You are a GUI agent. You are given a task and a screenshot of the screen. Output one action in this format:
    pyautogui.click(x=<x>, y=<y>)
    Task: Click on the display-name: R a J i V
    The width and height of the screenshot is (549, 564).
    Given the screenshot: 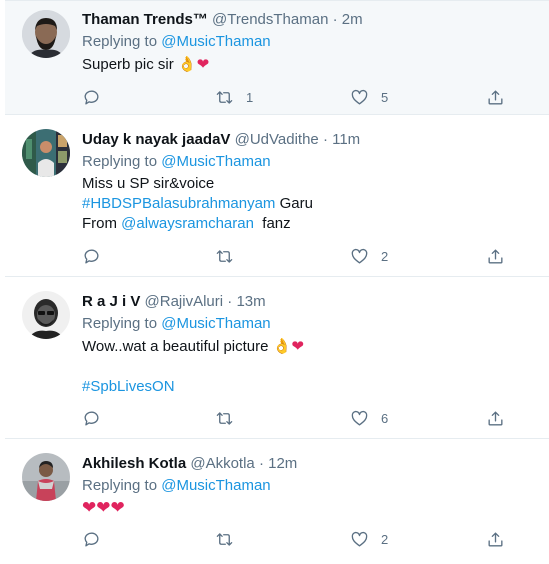 What is the action you would take?
    pyautogui.click(x=111, y=301)
    